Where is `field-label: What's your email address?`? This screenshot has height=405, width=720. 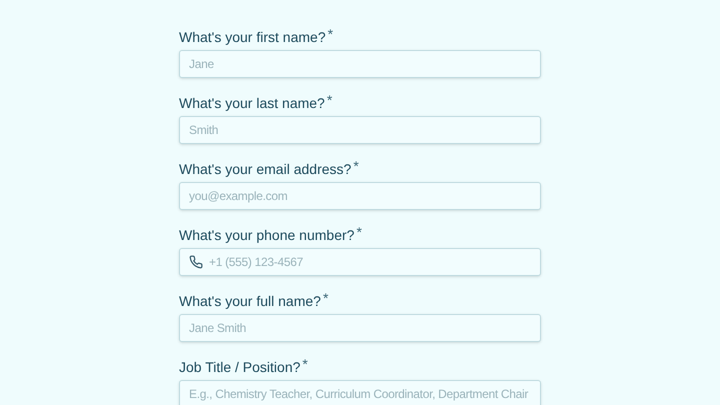 field-label: What's your email address? is located at coordinates (265, 169).